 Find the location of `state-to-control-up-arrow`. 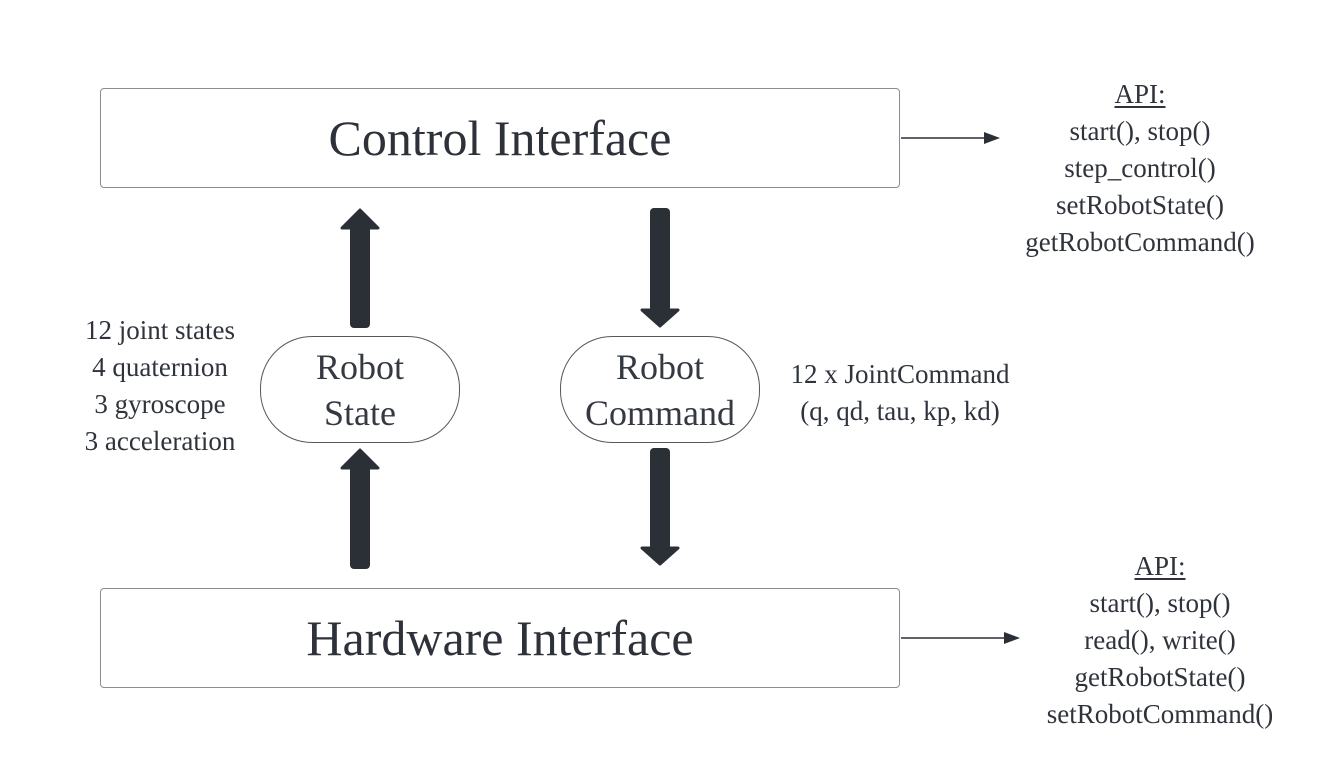

state-to-control-up-arrow is located at coordinates (360, 268).